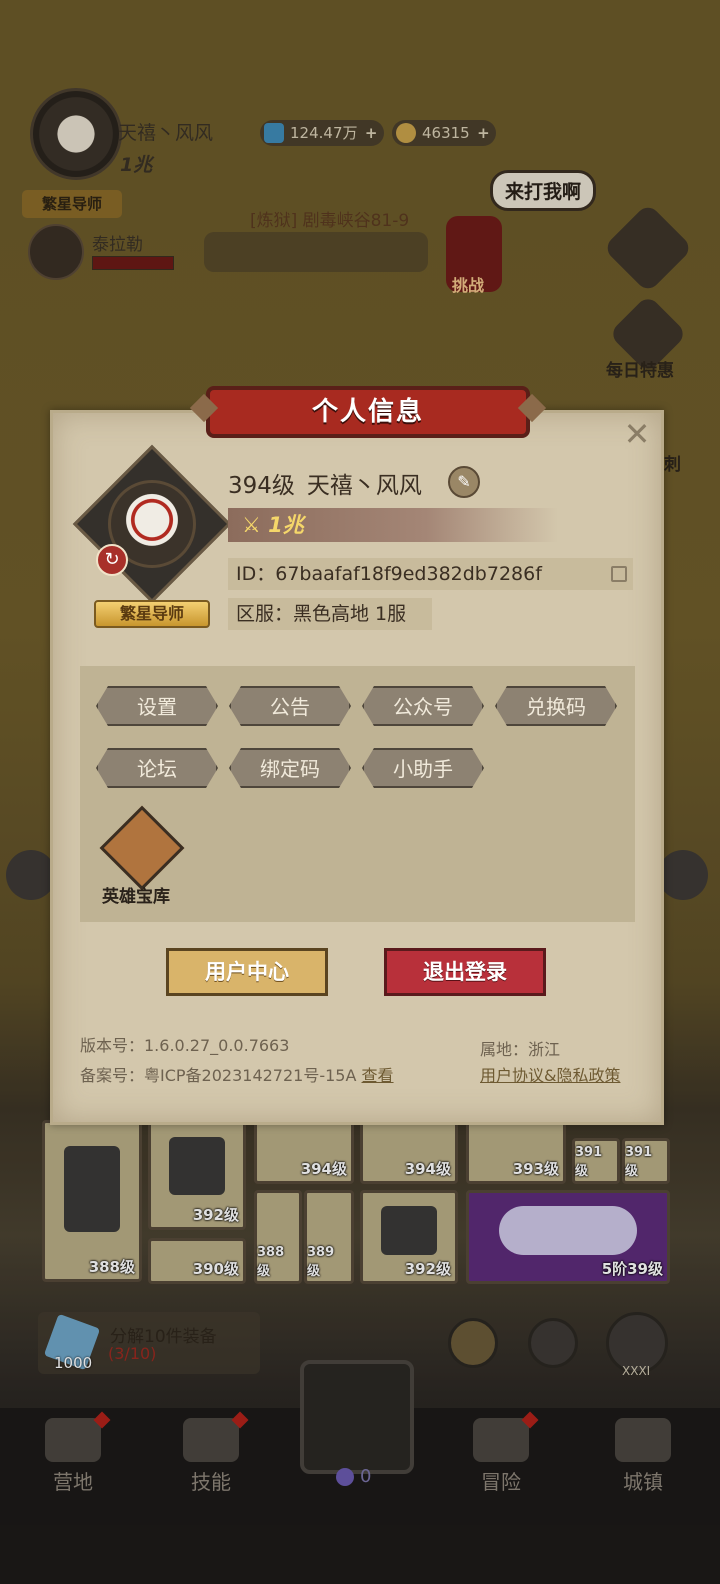 The width and height of the screenshot is (720, 1584). What do you see at coordinates (378, 1075) in the screenshot?
I see `icp-view-link: 查看` at bounding box center [378, 1075].